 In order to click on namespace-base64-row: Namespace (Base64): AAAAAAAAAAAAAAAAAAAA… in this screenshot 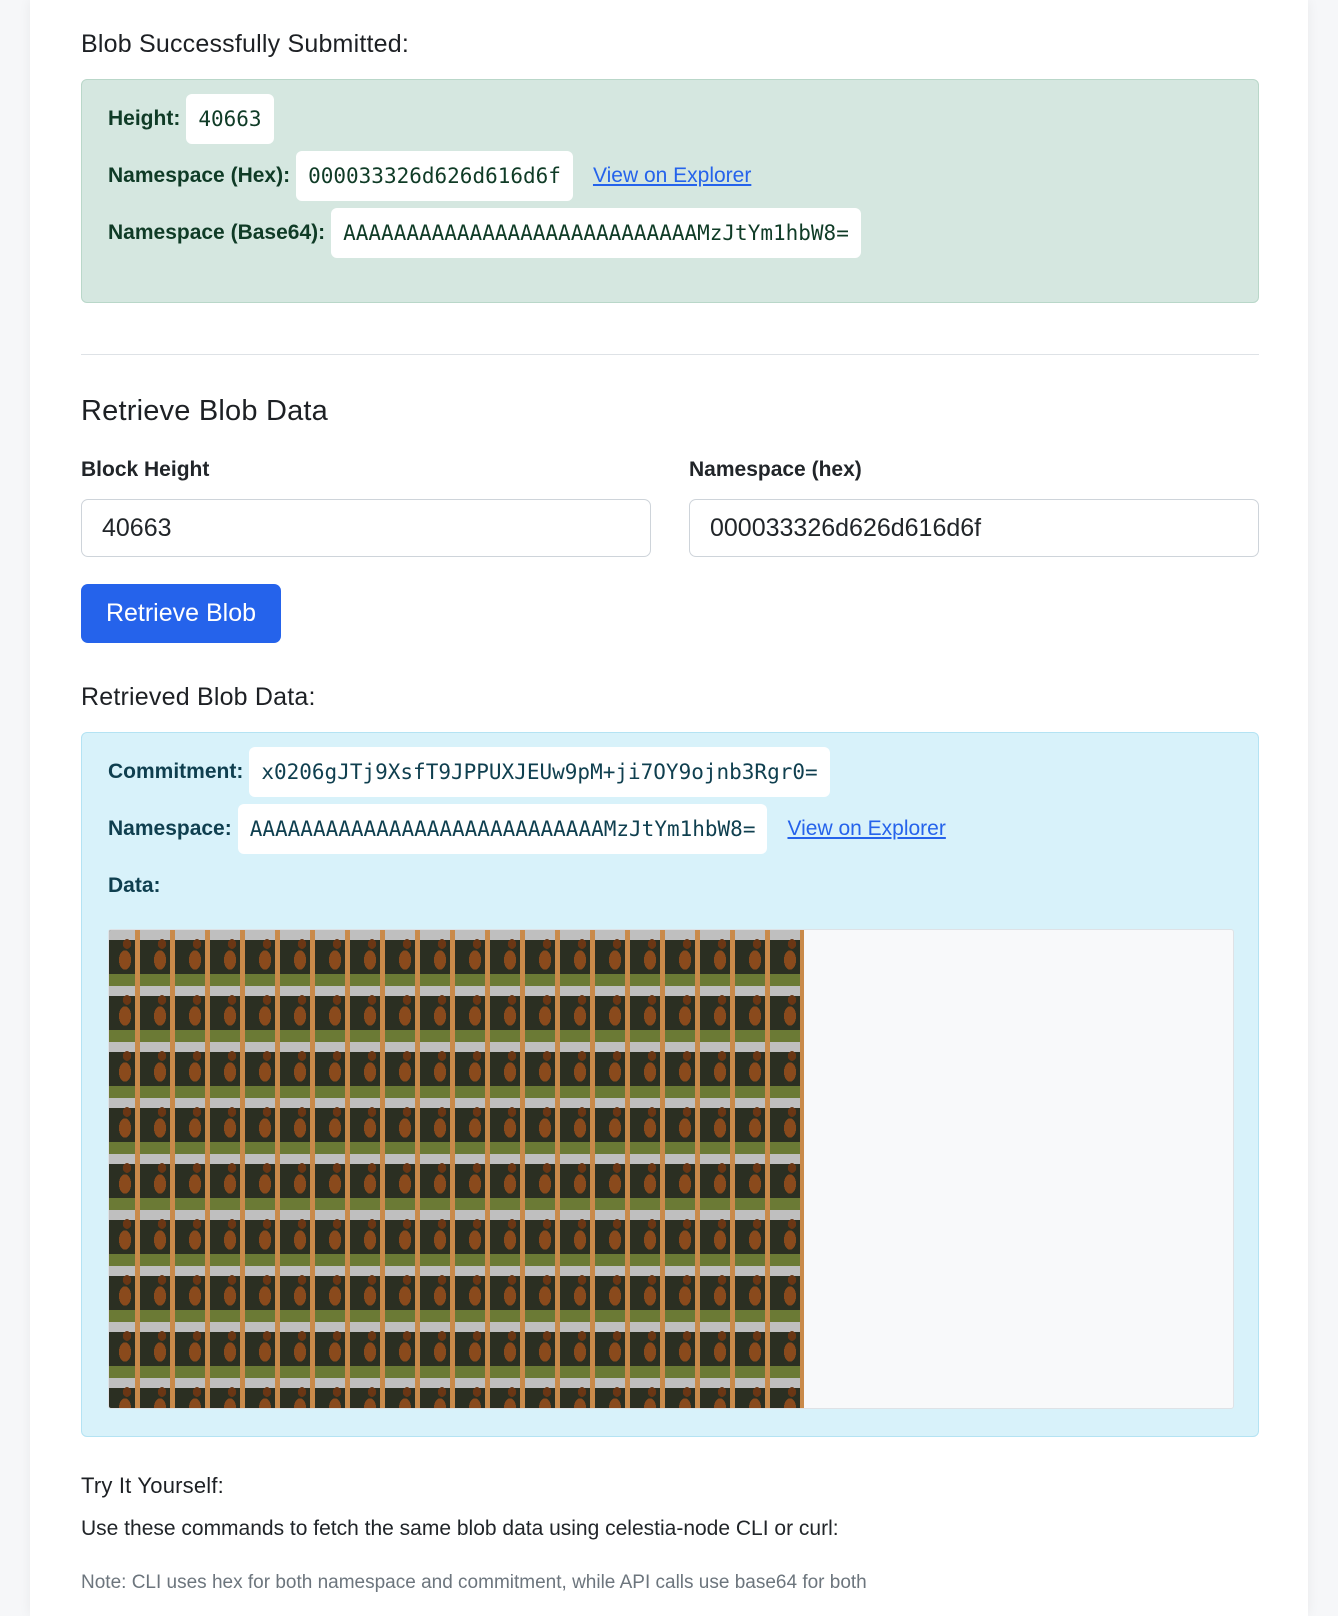, I will do `click(484, 233)`.